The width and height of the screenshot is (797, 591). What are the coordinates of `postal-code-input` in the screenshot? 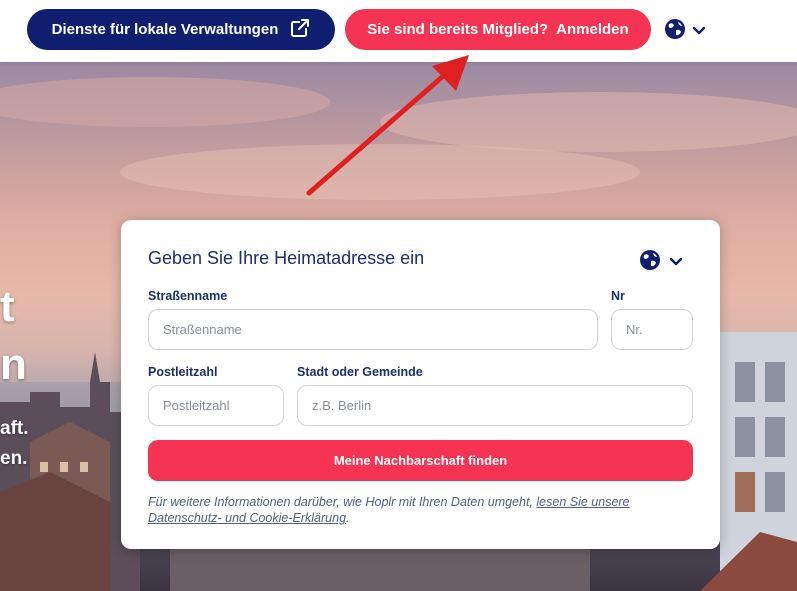 It's located at (216, 405).